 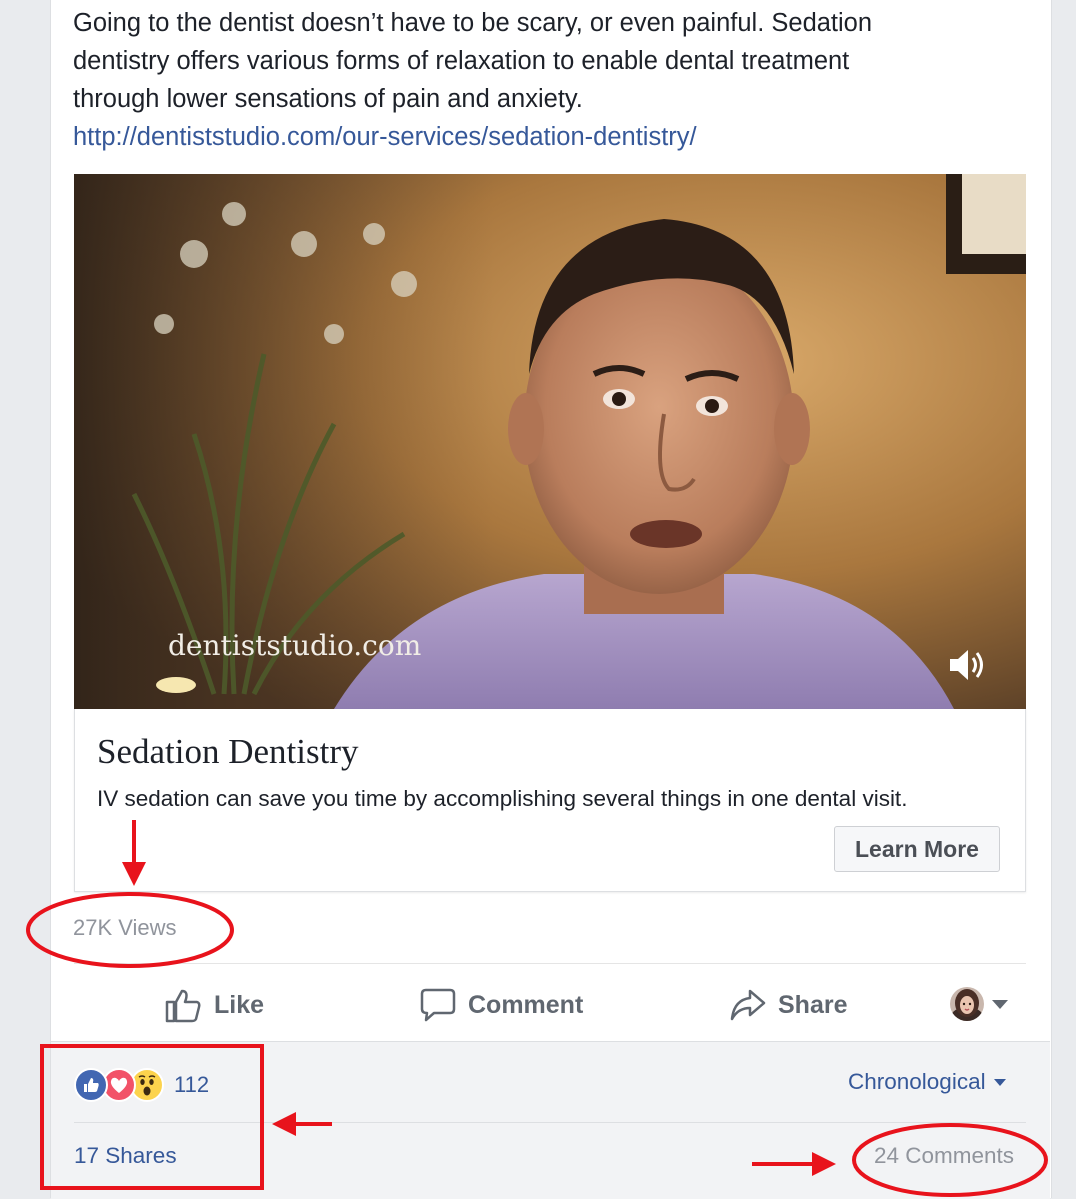 What do you see at coordinates (125, 1156) in the screenshot?
I see `shares-count: 17 Shares` at bounding box center [125, 1156].